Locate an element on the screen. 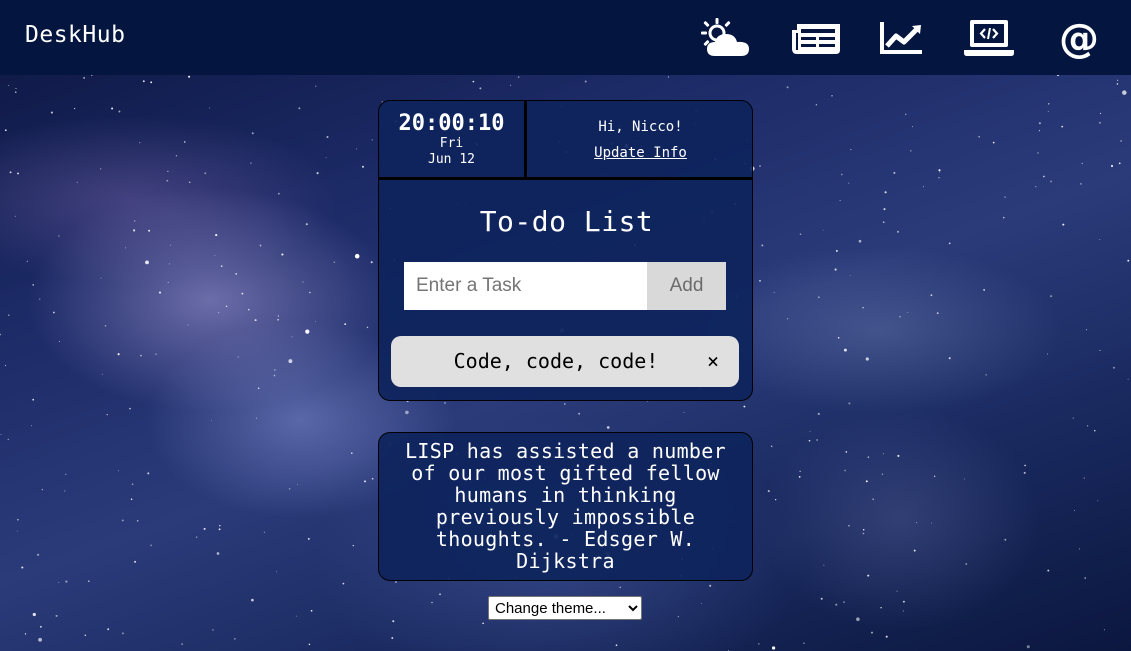 This screenshot has height=651, width=1131. at-icon: @ is located at coordinates (1079, 39).